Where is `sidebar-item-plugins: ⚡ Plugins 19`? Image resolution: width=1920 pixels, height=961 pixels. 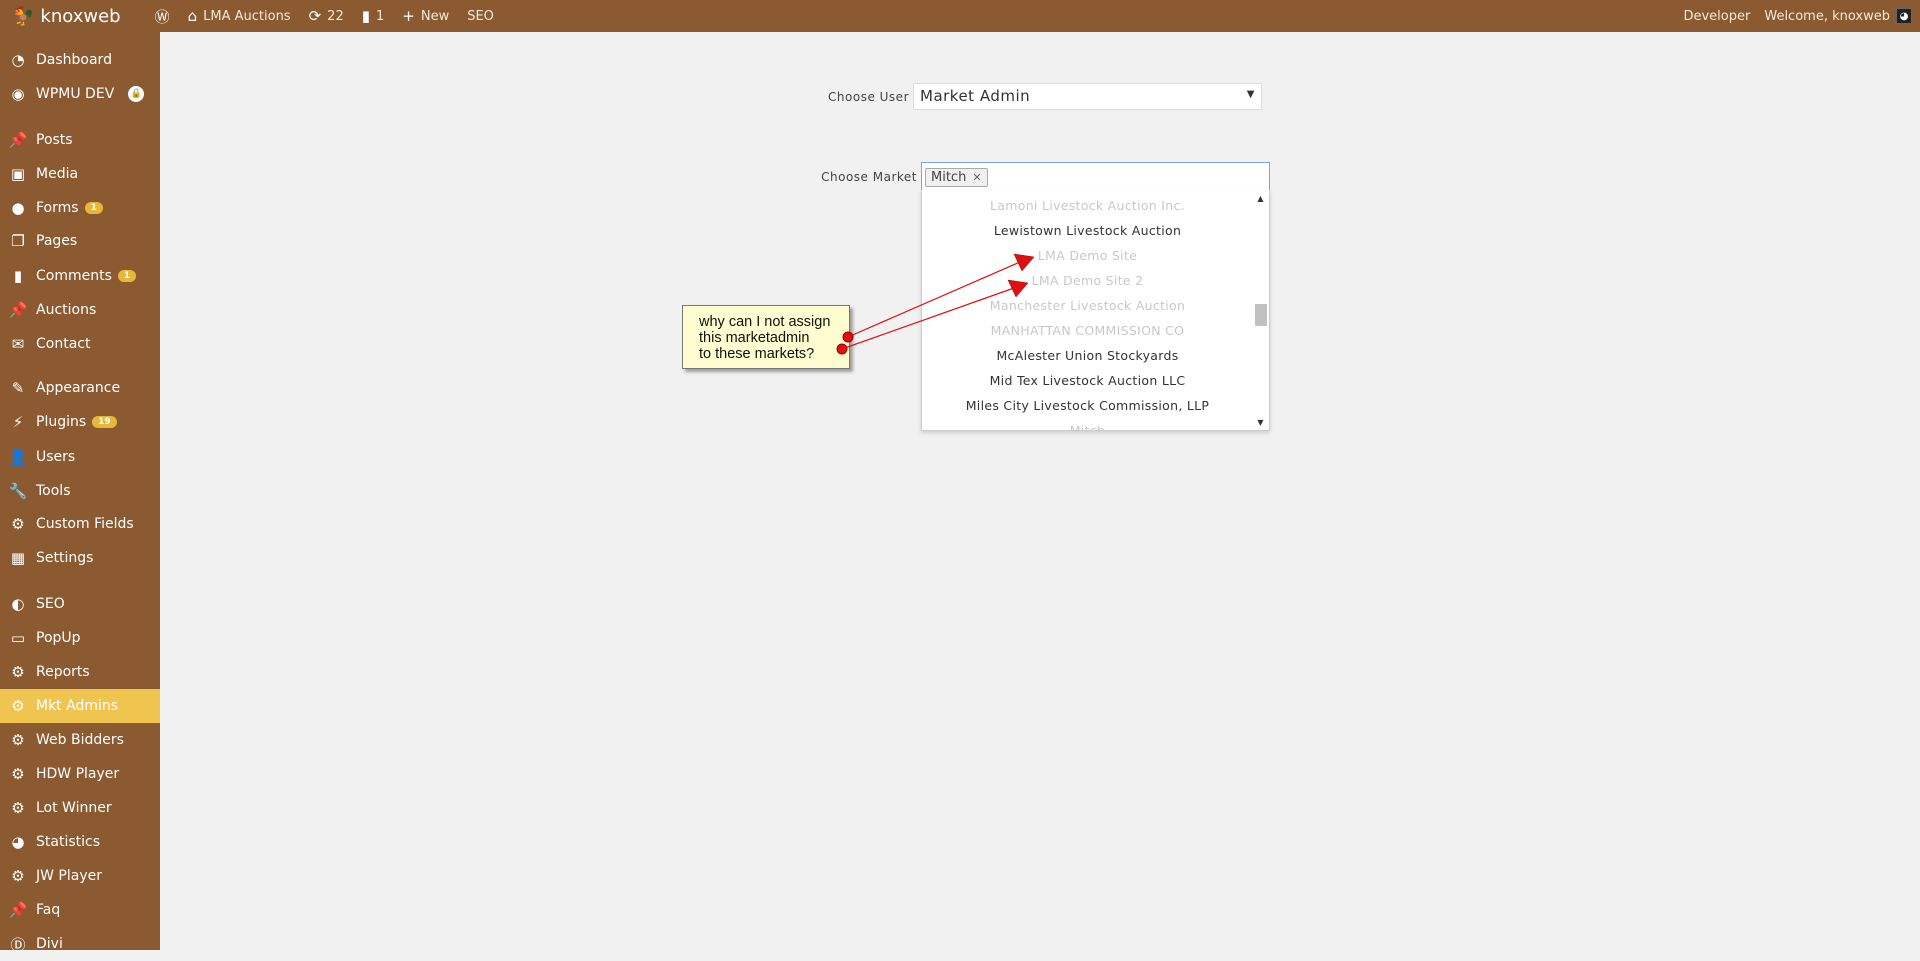 sidebar-item-plugins: ⚡ Plugins 19 is located at coordinates (80, 422).